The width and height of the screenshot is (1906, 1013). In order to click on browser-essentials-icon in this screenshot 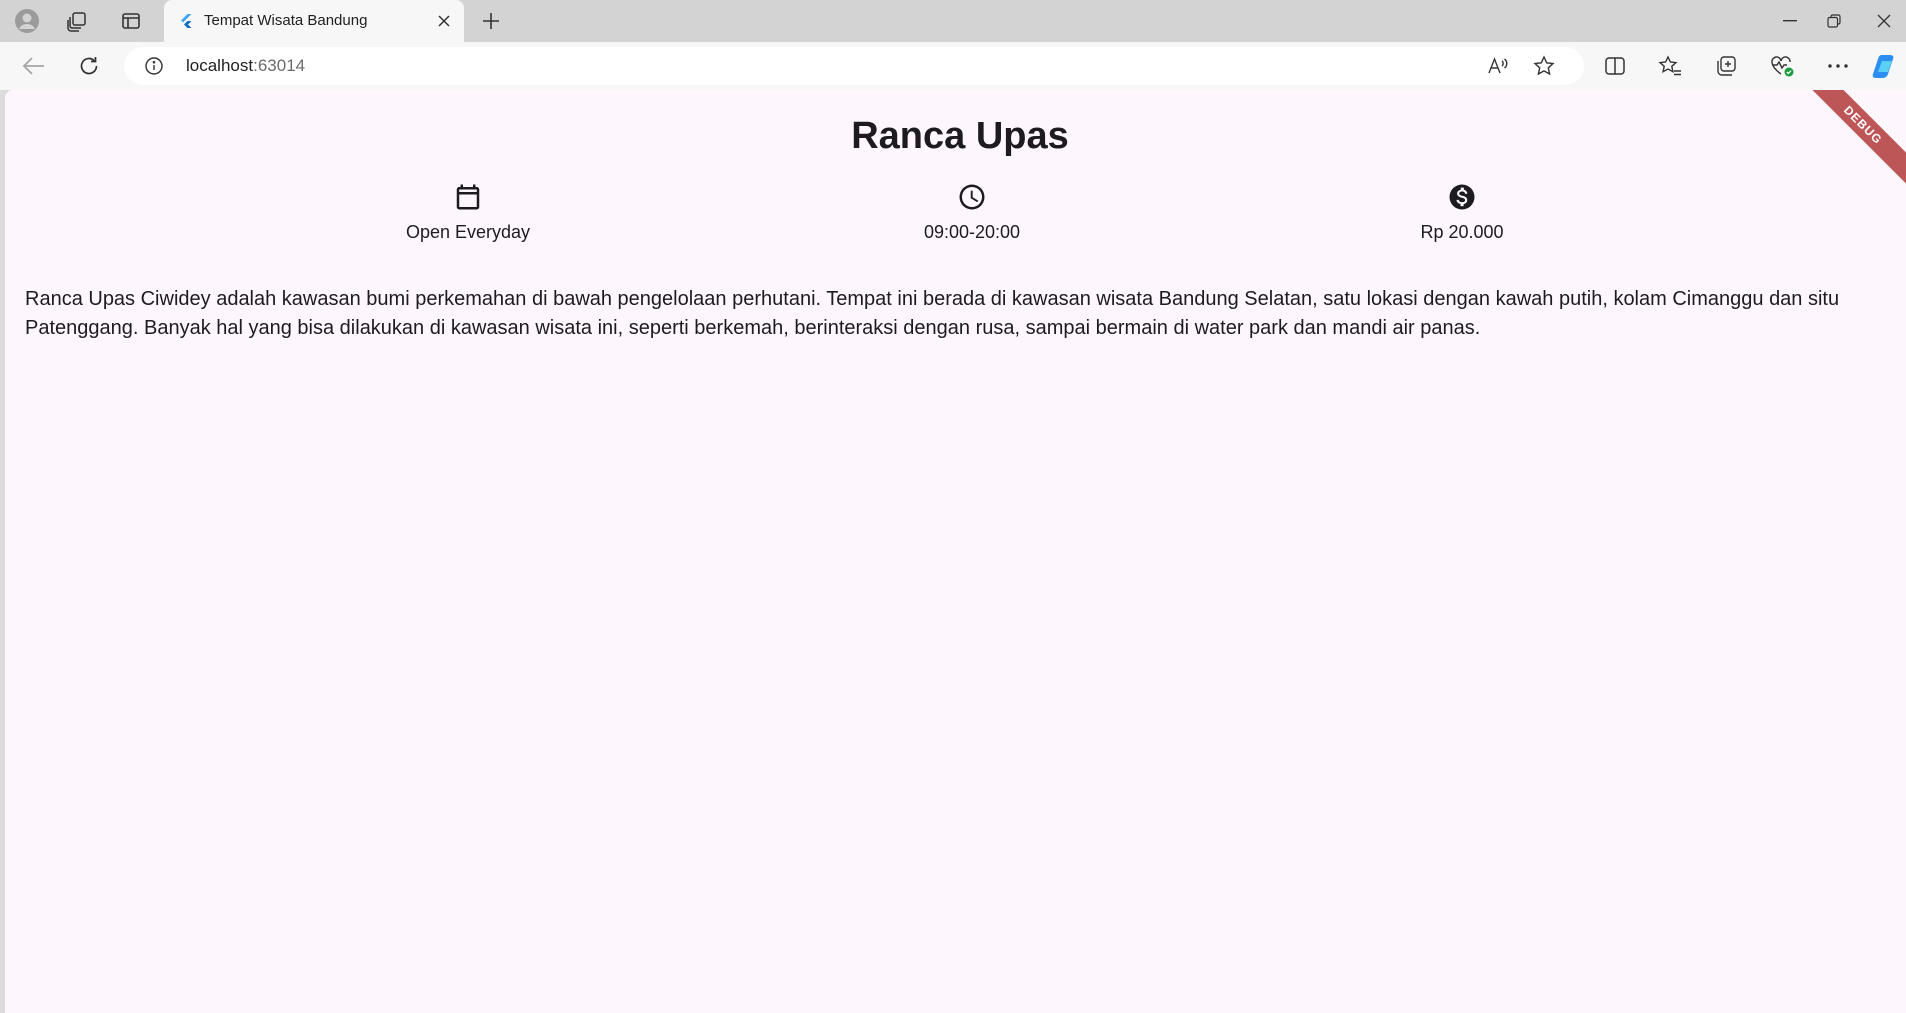, I will do `click(1782, 66)`.